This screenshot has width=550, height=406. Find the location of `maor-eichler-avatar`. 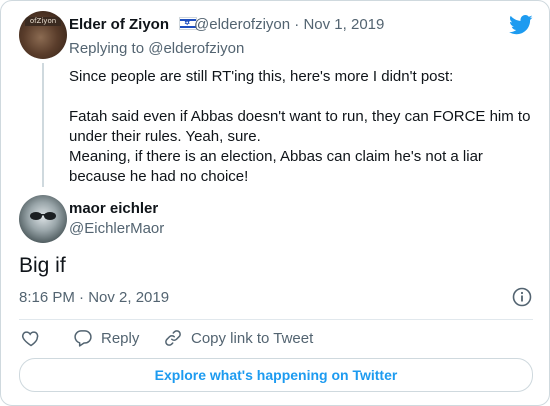

maor-eichler-avatar is located at coordinates (43, 219).